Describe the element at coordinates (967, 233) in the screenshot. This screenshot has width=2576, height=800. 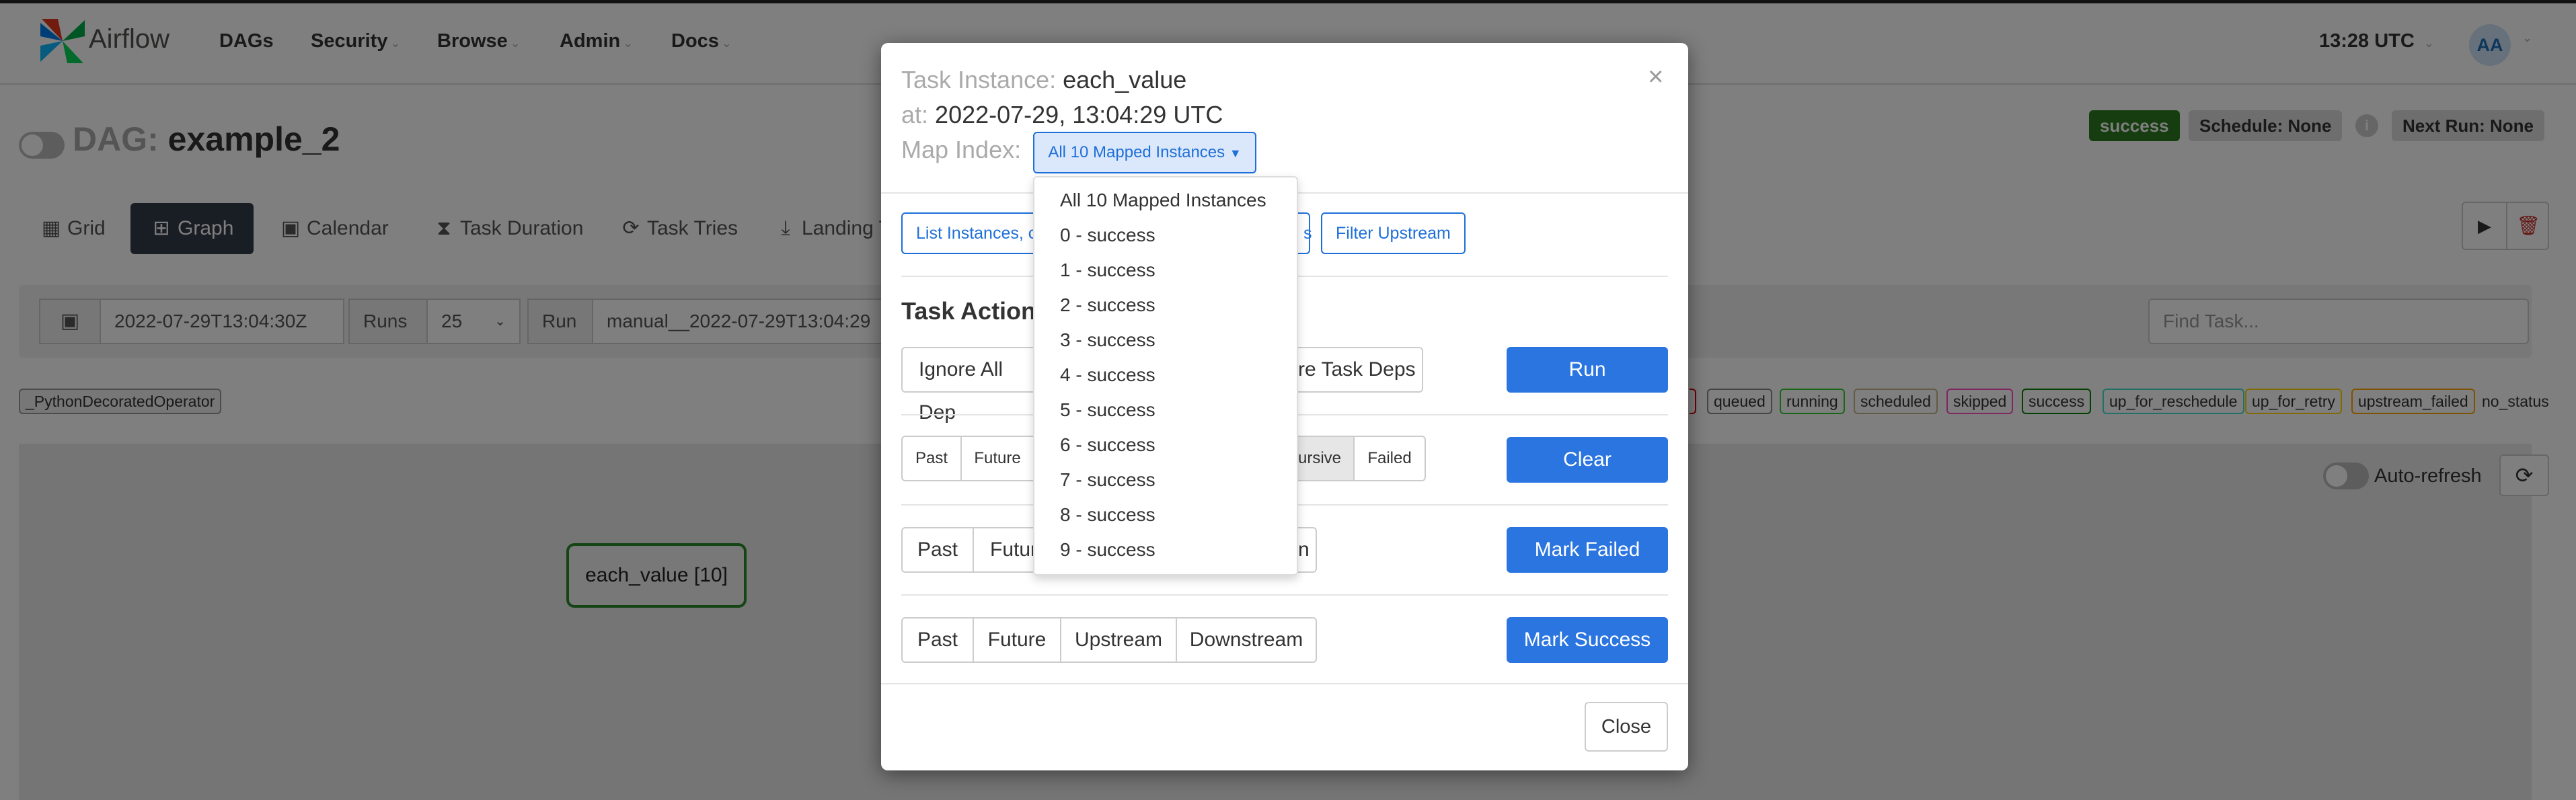
I see `list-instances-button: List Instances, c` at that location.